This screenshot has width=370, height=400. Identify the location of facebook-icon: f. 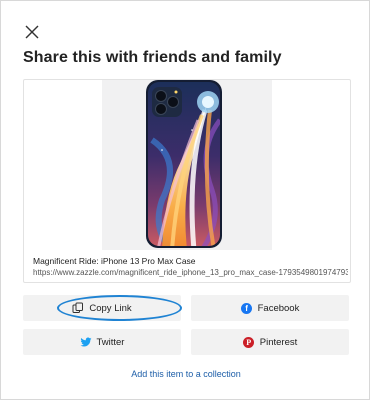
(247, 308).